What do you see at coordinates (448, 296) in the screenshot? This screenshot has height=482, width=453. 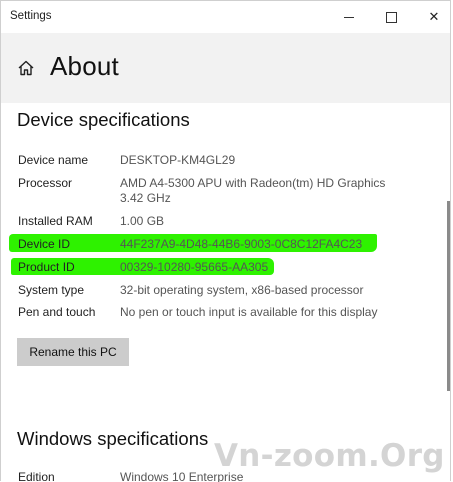 I see `scrollbar-thumb` at bounding box center [448, 296].